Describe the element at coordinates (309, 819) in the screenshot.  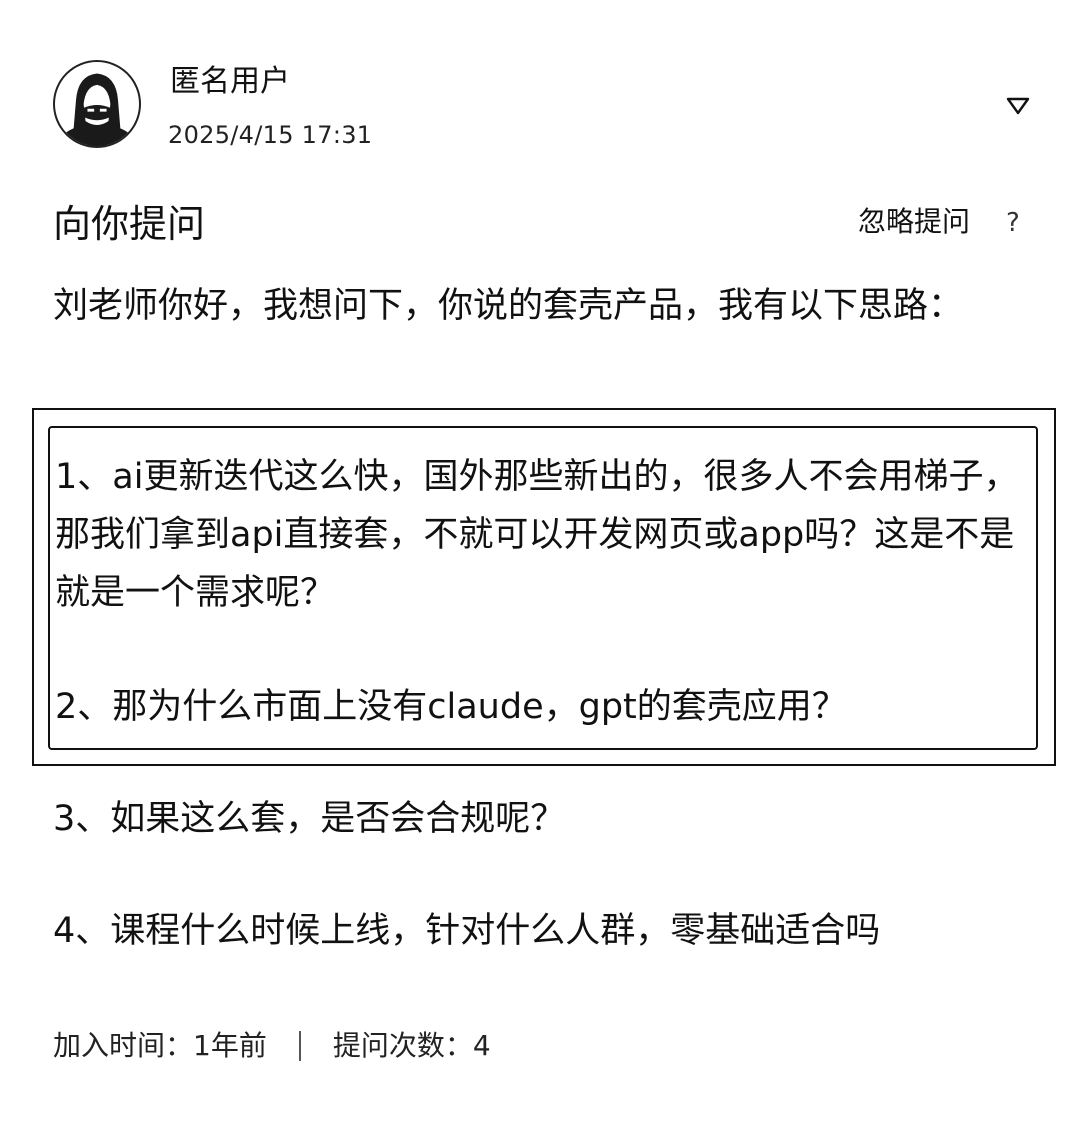
I see `question-point-3: 3、如果这么套，是否会合规呢？` at that location.